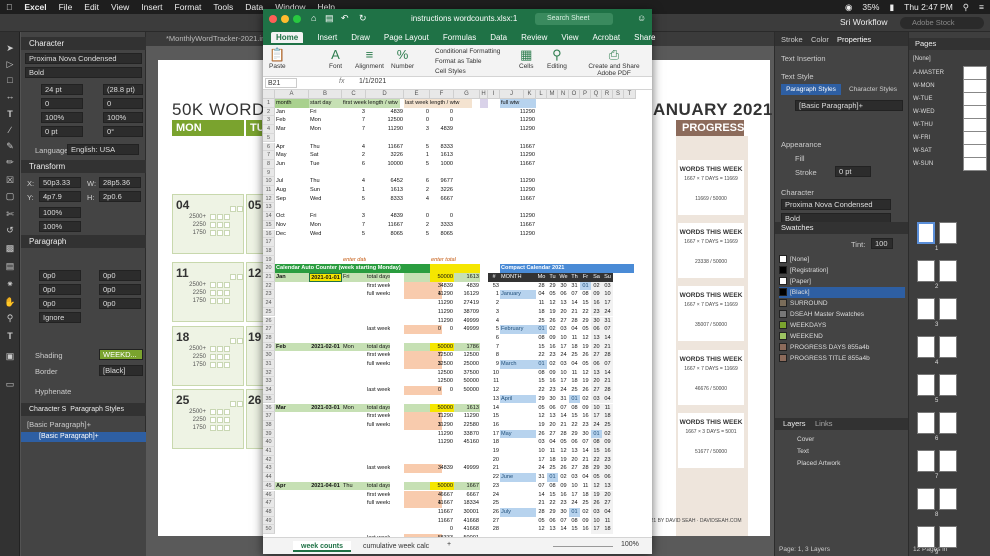 The width and height of the screenshot is (990, 556). What do you see at coordinates (10, 302) in the screenshot?
I see `hand-tool-icon: ✋` at bounding box center [10, 302].